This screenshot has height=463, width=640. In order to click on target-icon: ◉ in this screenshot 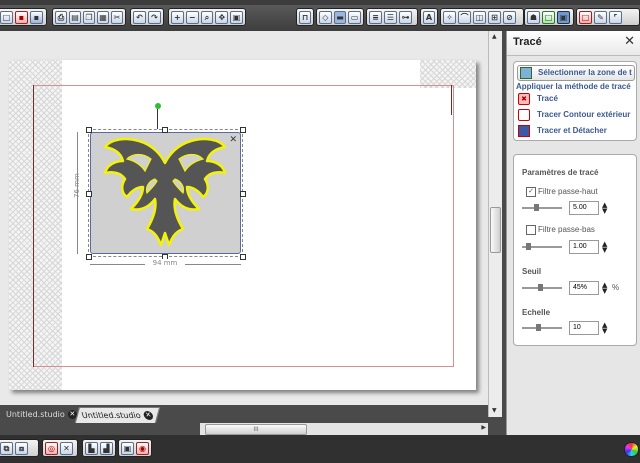, I will do `click(142, 448)`.